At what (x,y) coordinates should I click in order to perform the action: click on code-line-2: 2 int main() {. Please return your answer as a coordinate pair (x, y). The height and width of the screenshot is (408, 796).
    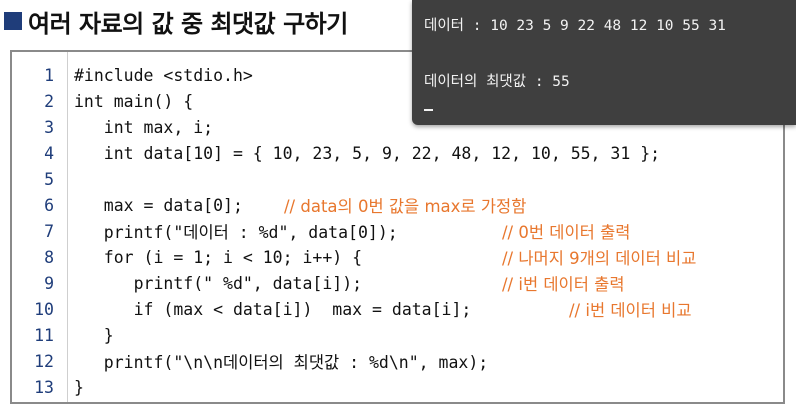
    Looking at the image, I should click on (102, 101).